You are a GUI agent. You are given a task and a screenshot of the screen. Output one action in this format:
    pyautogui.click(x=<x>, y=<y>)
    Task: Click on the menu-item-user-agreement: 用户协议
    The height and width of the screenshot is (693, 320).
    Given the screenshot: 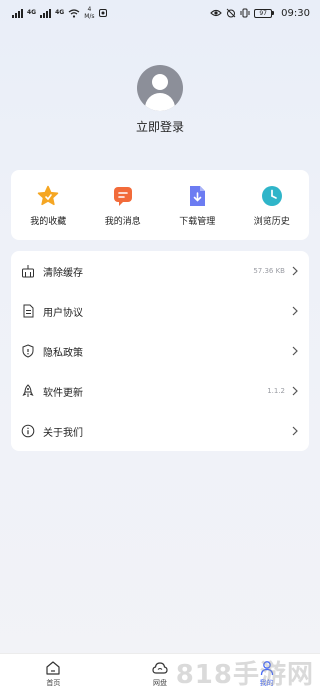 What is the action you would take?
    pyautogui.click(x=160, y=311)
    